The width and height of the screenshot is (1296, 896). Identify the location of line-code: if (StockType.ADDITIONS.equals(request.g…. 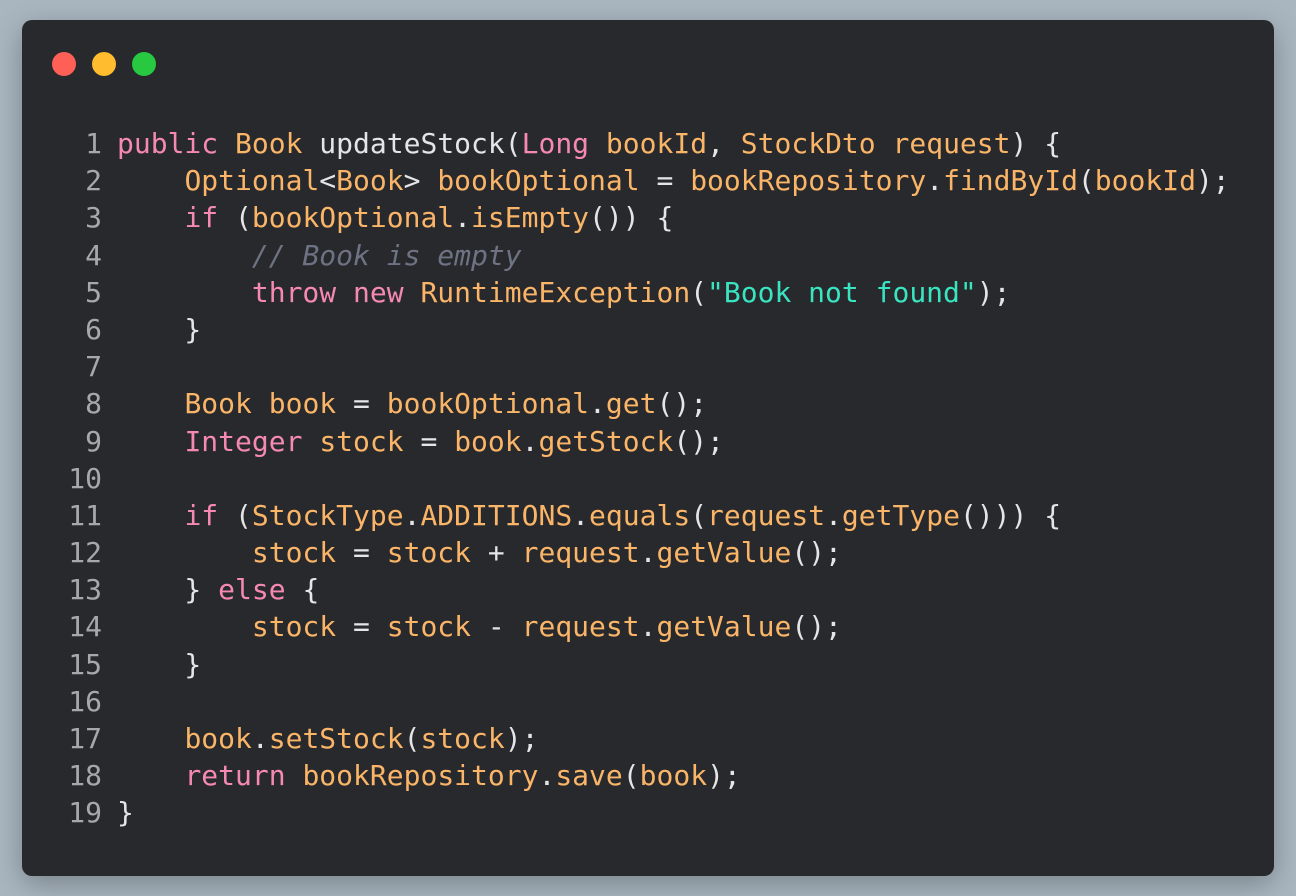
(589, 515).